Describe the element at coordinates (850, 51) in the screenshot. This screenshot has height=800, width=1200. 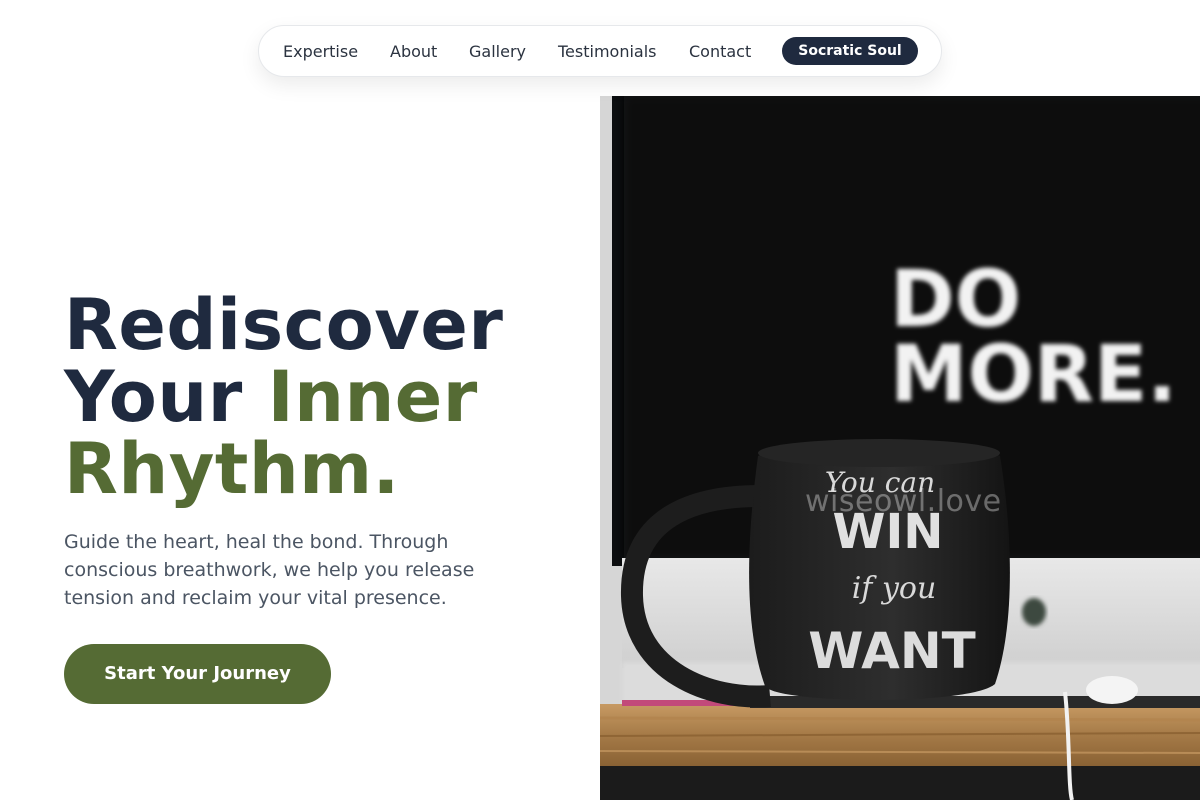
I see `brand-pill-button: Socratic Soul` at that location.